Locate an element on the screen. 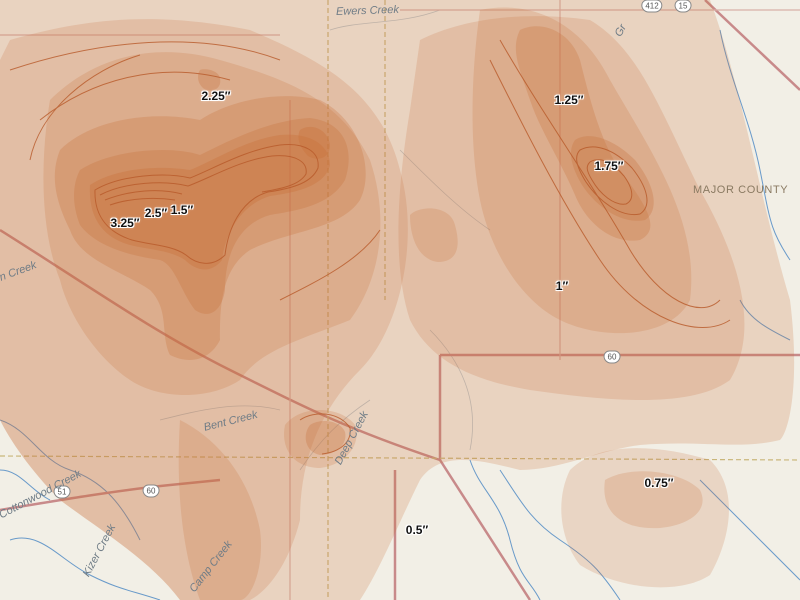 This screenshot has height=600, width=800. us-60-shield-west: 60 is located at coordinates (151, 491).